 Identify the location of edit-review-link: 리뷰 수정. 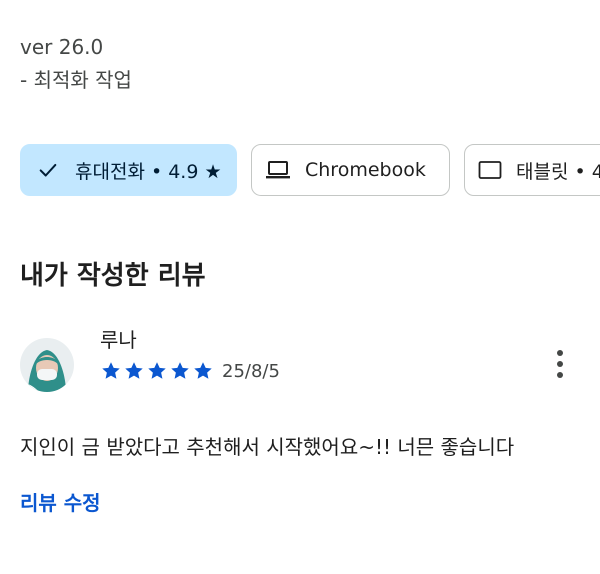
(60, 503).